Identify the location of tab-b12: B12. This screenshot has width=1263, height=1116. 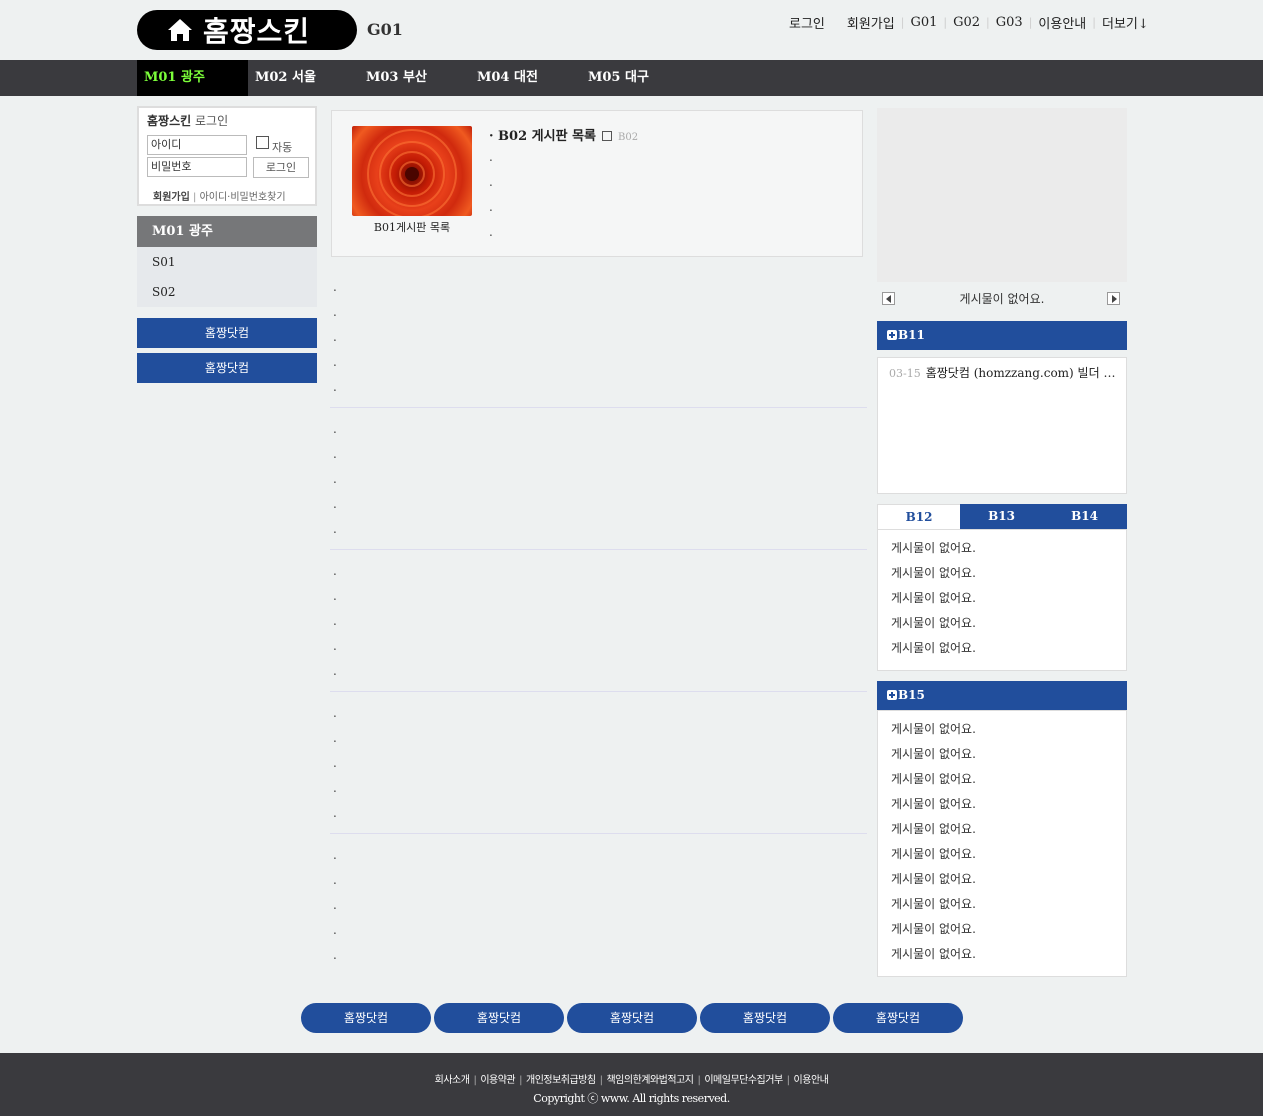
(918, 516).